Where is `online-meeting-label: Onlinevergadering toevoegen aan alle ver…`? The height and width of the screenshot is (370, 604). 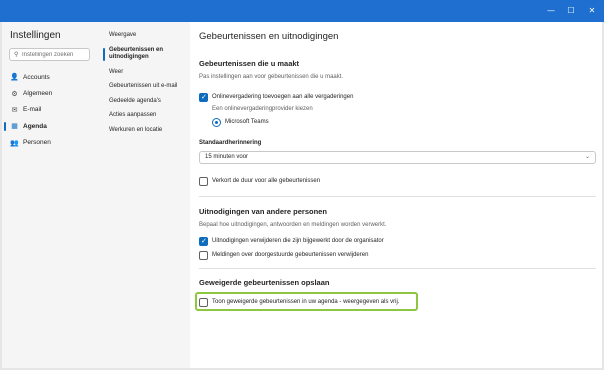
online-meeting-label: Onlinevergadering toevoegen aan alle ver… is located at coordinates (283, 97).